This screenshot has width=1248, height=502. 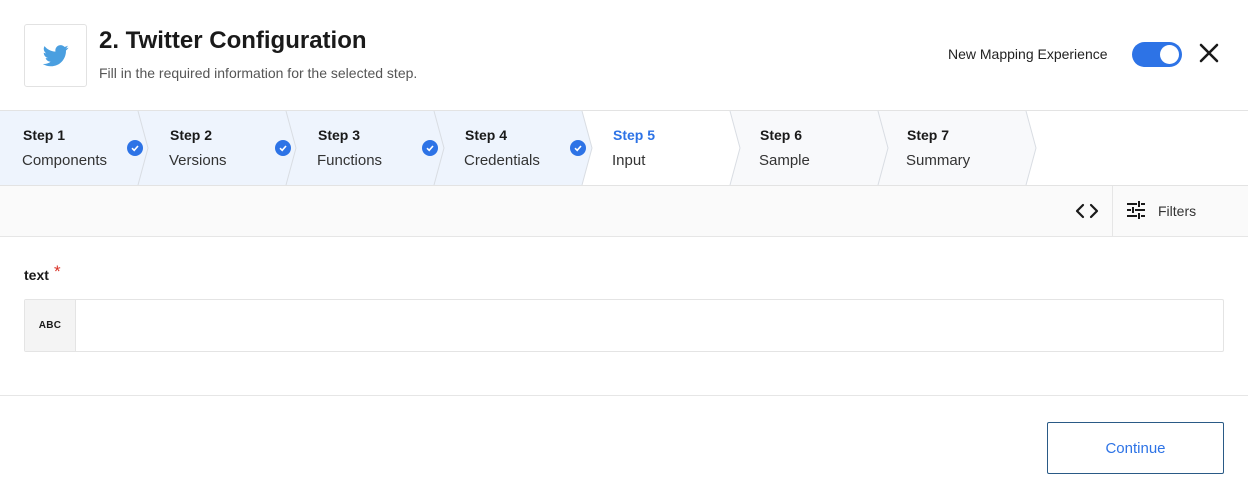 I want to click on step-credentials: Step 4 Credentials, so click(x=518, y=148).